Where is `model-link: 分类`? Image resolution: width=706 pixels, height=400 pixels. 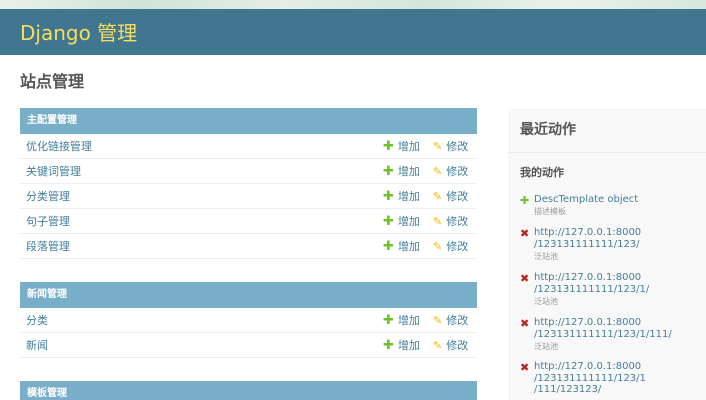 model-link: 分类 is located at coordinates (37, 320).